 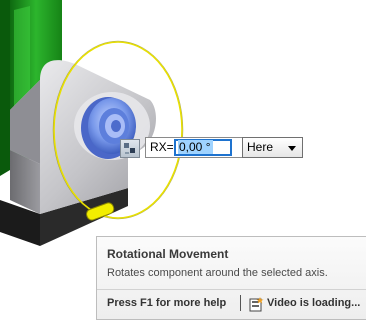 What do you see at coordinates (292, 148) in the screenshot?
I see `dropdown-arrow-icon` at bounding box center [292, 148].